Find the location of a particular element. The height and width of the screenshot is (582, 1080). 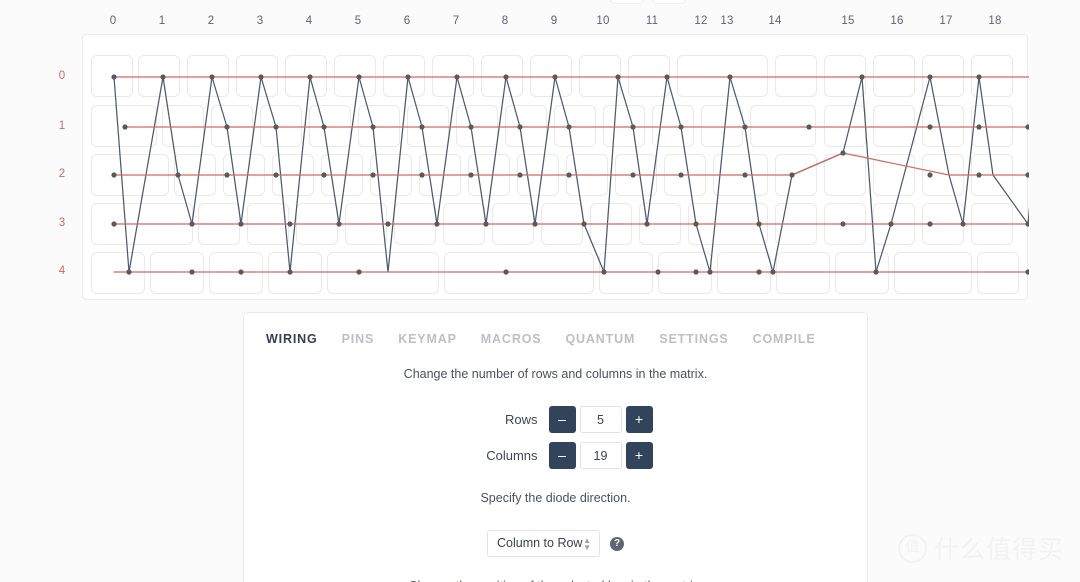

rows-decrement-button: – is located at coordinates (562, 419).